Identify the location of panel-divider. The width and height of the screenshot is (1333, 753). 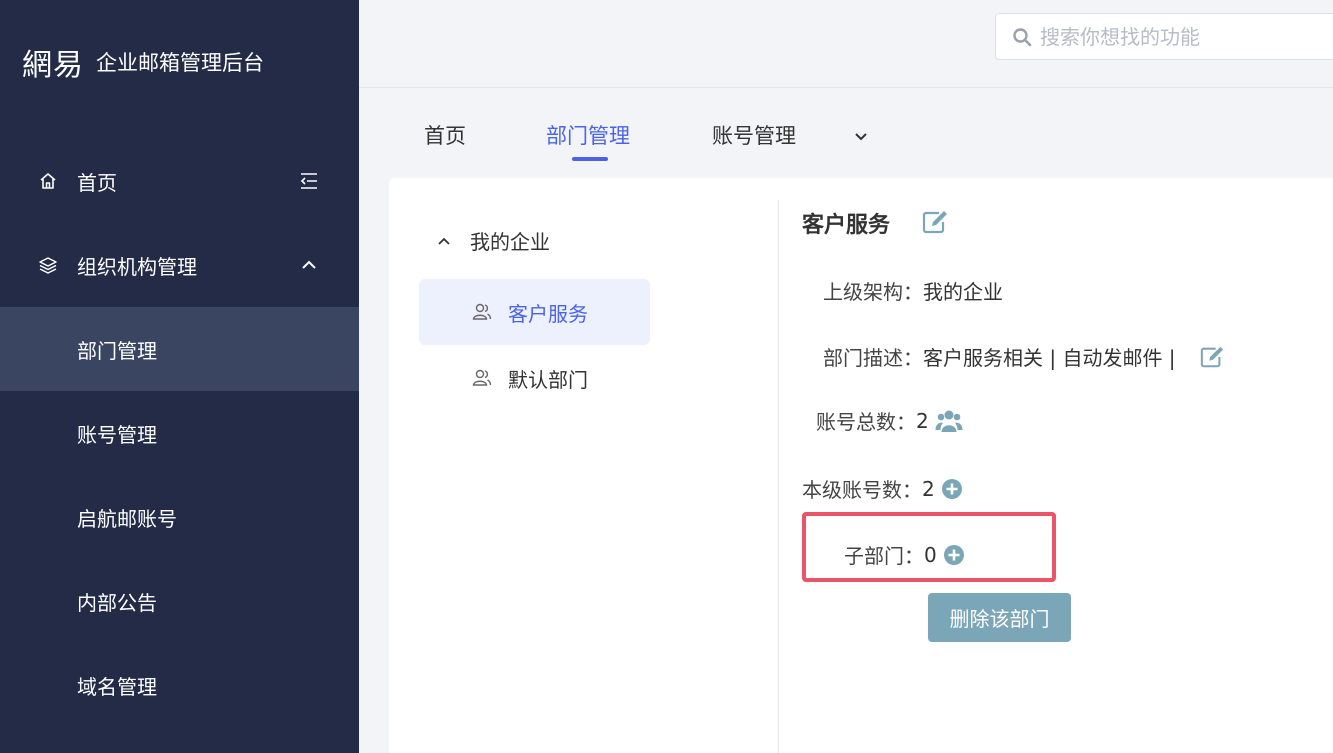
(778, 476).